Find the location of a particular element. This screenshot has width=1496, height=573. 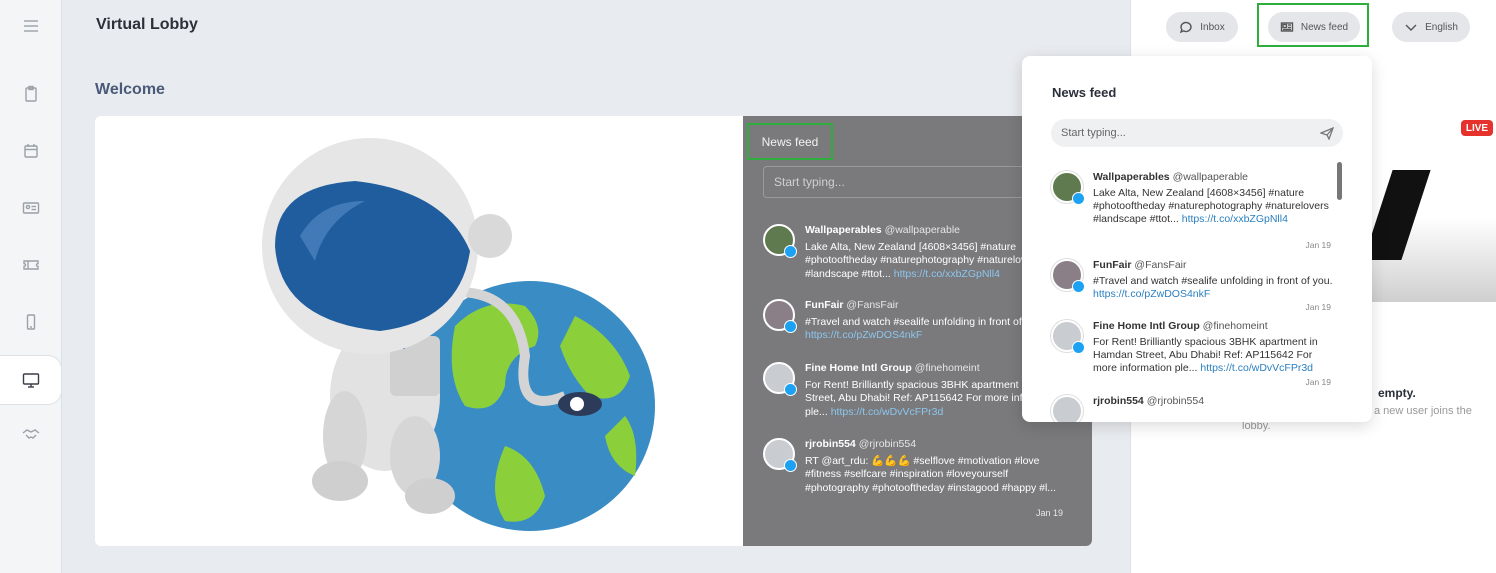

clipboard-icon is located at coordinates (31, 94).